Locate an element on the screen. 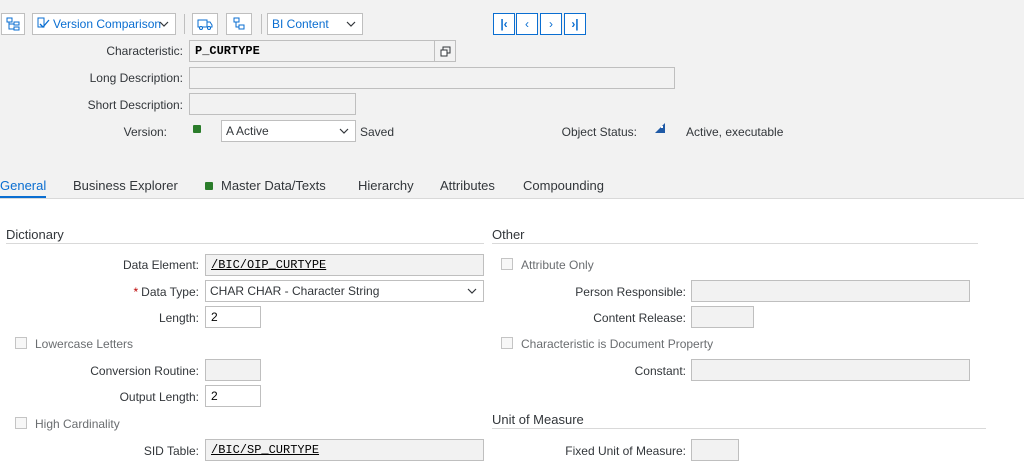 This screenshot has width=1024, height=471. conversion-routine-field is located at coordinates (233, 370).